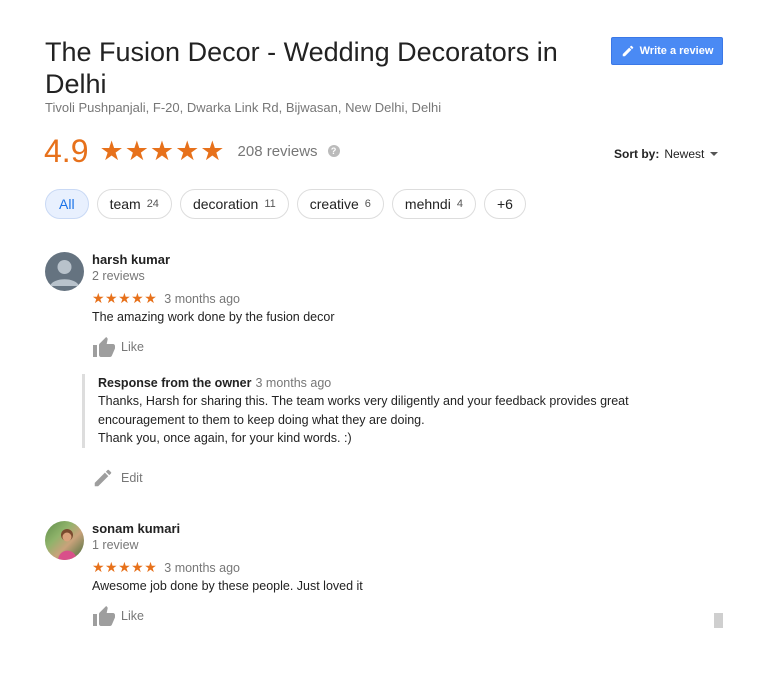  Describe the element at coordinates (67, 544) in the screenshot. I see `profile-photo-icon` at that location.